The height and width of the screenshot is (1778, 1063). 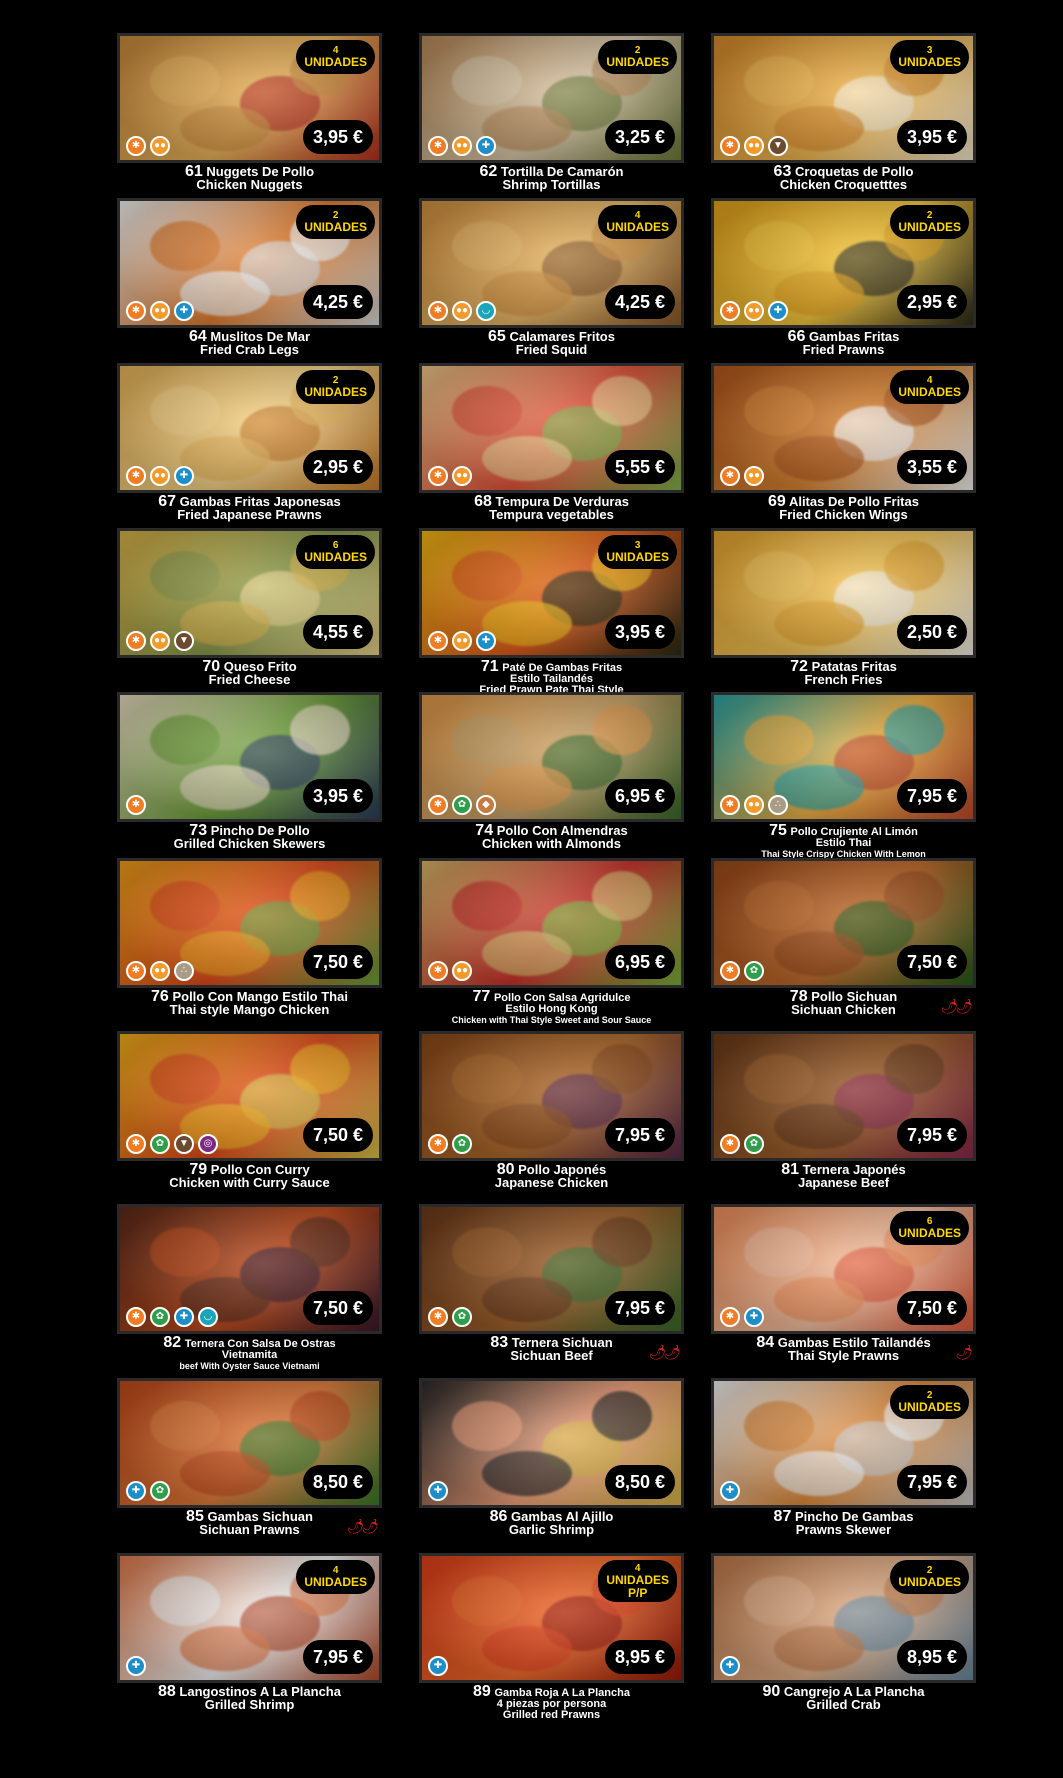 What do you see at coordinates (249, 923) in the screenshot?
I see `dish-photo: 7,50 € ✱ ●● ∴` at bounding box center [249, 923].